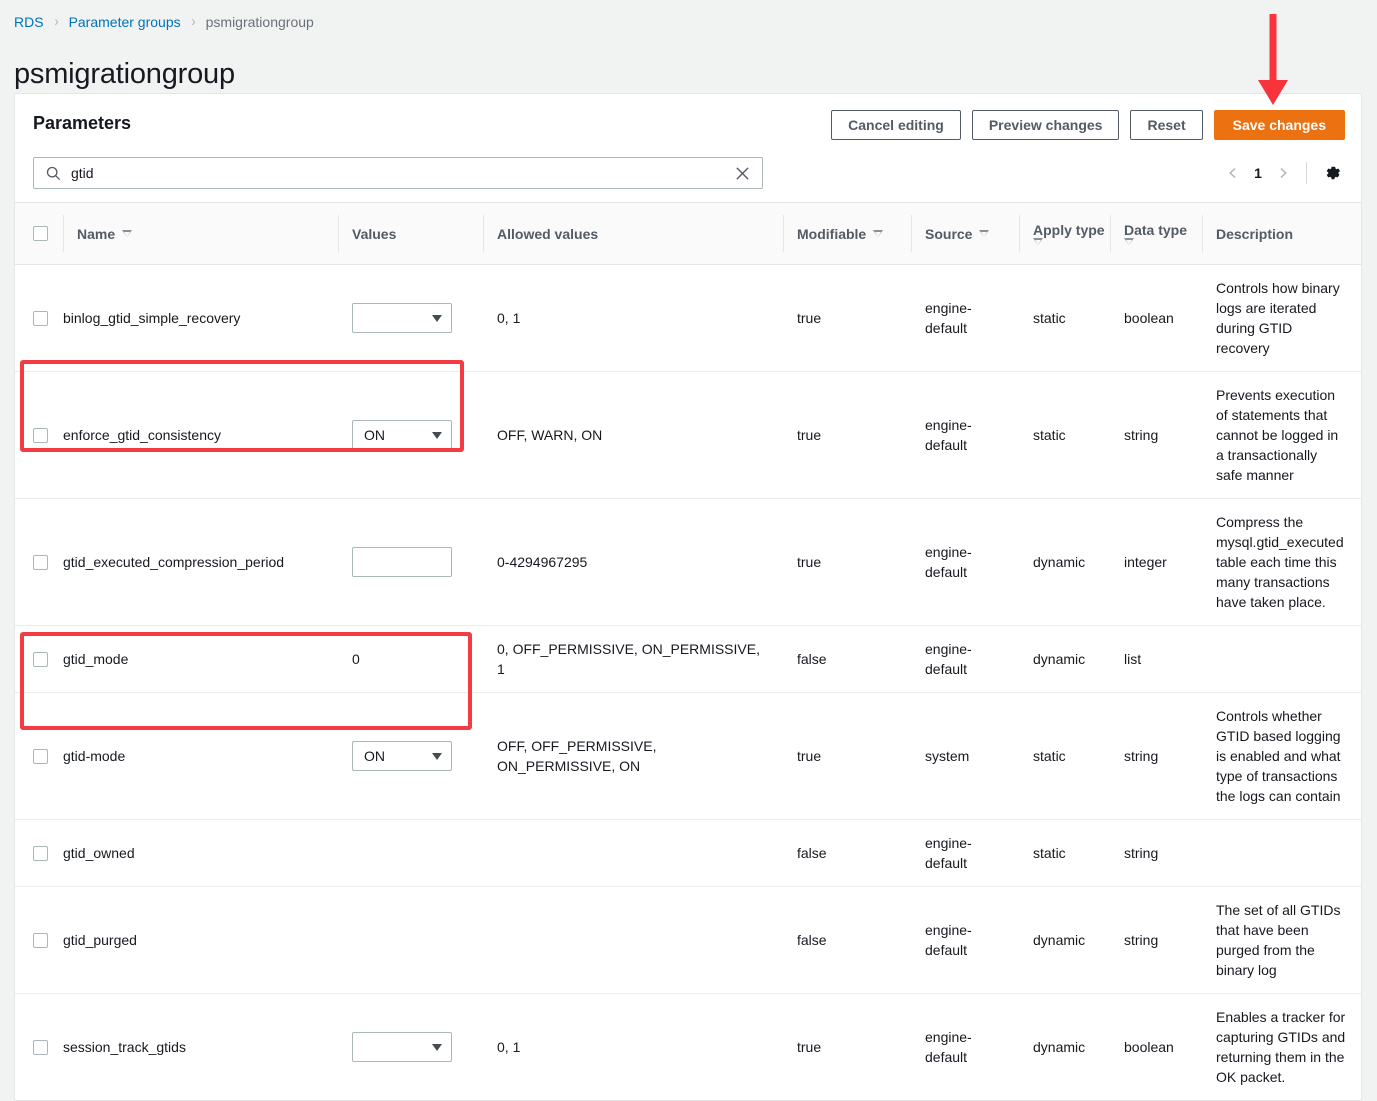 This screenshot has height=1101, width=1377. Describe the element at coordinates (174, 562) in the screenshot. I see `parameter-name: gtid_executed_compression_period` at that location.